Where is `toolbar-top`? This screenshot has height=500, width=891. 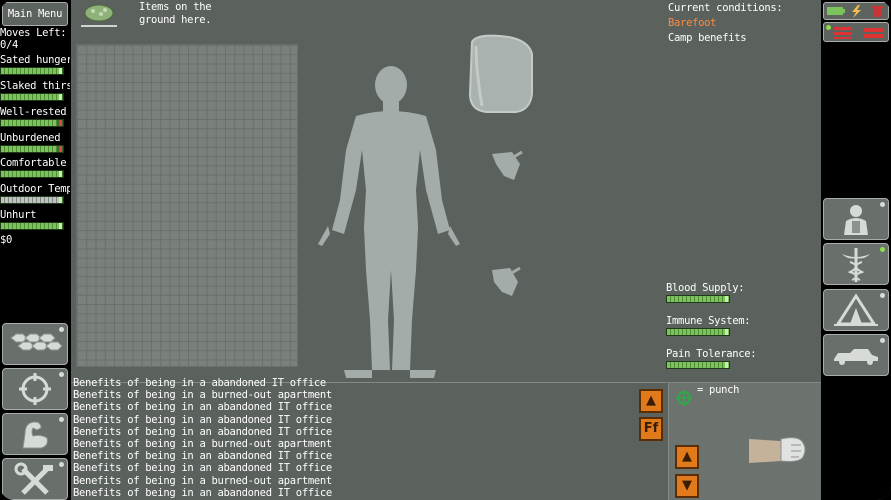 toolbar-top is located at coordinates (856, 11).